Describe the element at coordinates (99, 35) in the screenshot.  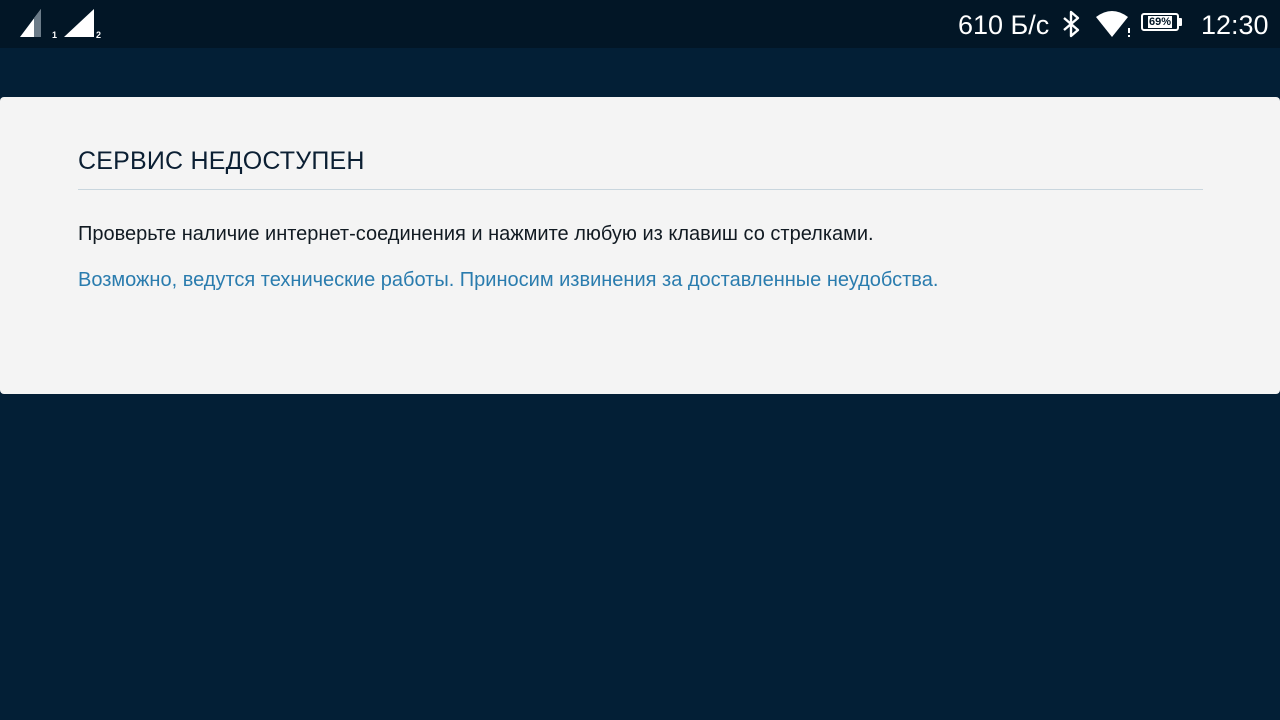
I see `sim2-label: 2` at that location.